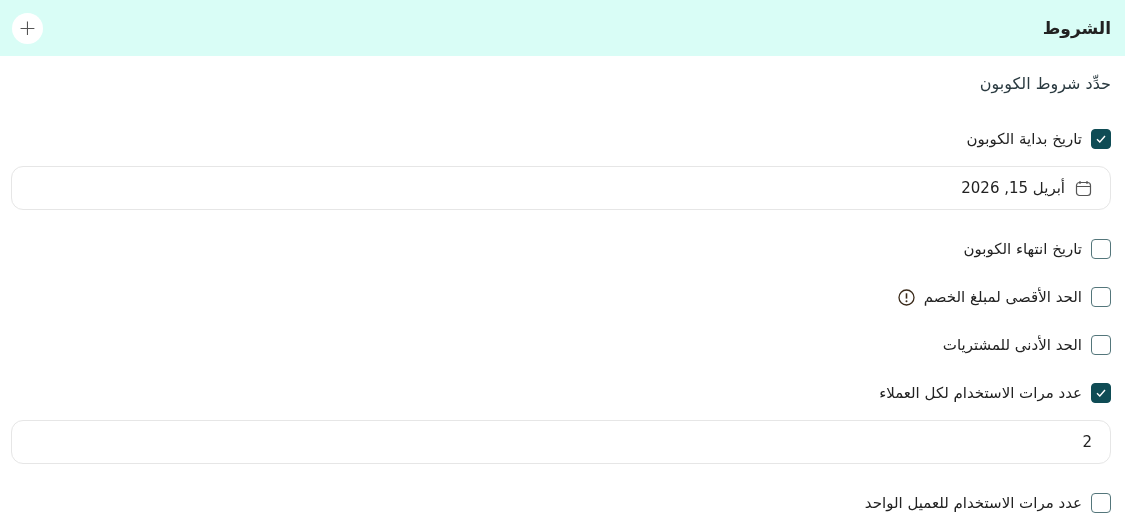 This screenshot has height=528, width=1125. I want to click on section-title: الشروط, so click(1076, 28).